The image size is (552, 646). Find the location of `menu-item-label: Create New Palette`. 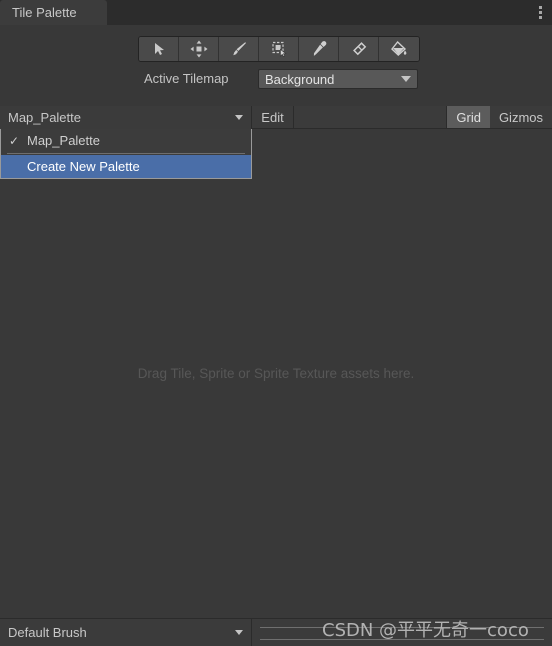

menu-item-label: Create New Palette is located at coordinates (83, 166).